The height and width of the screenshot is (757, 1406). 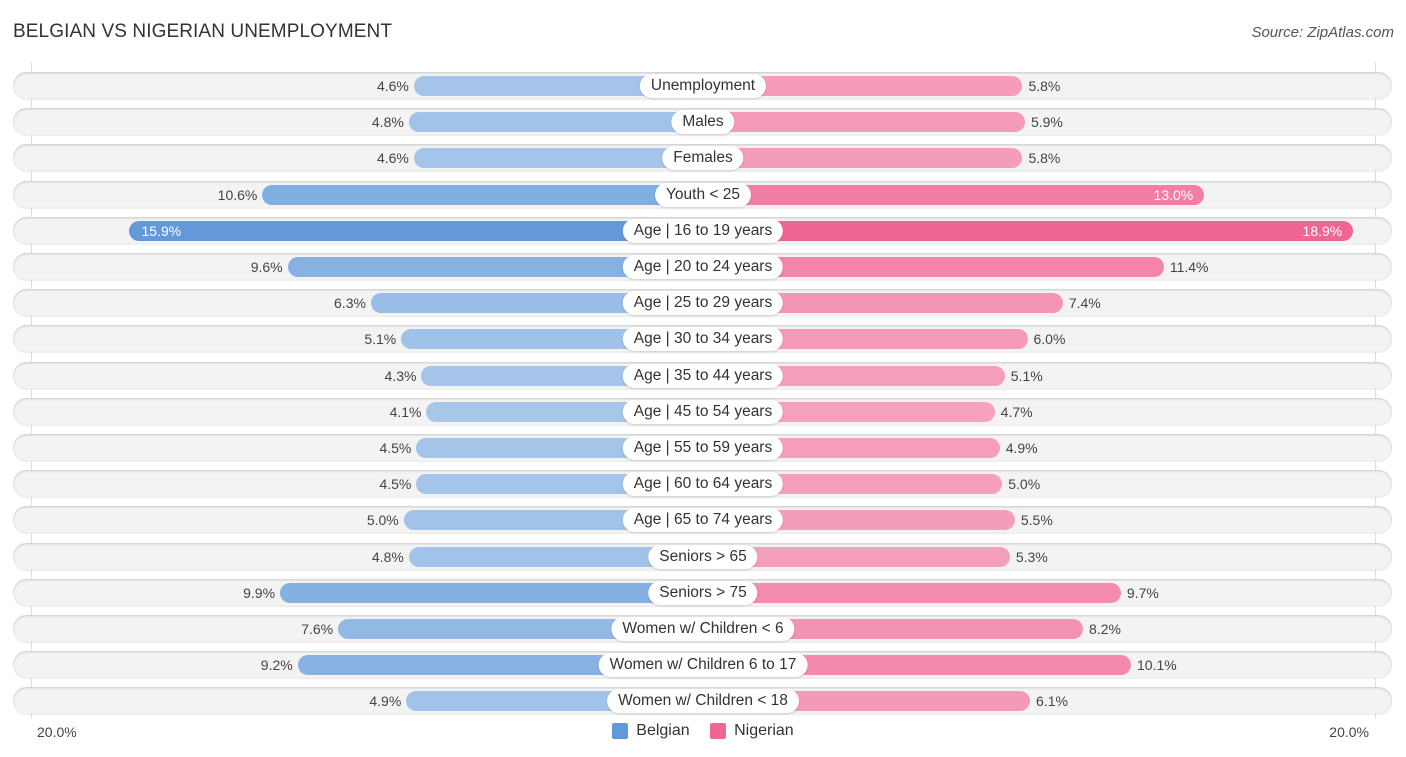 I want to click on value-label-belgian: 9.9%, so click(x=259, y=592).